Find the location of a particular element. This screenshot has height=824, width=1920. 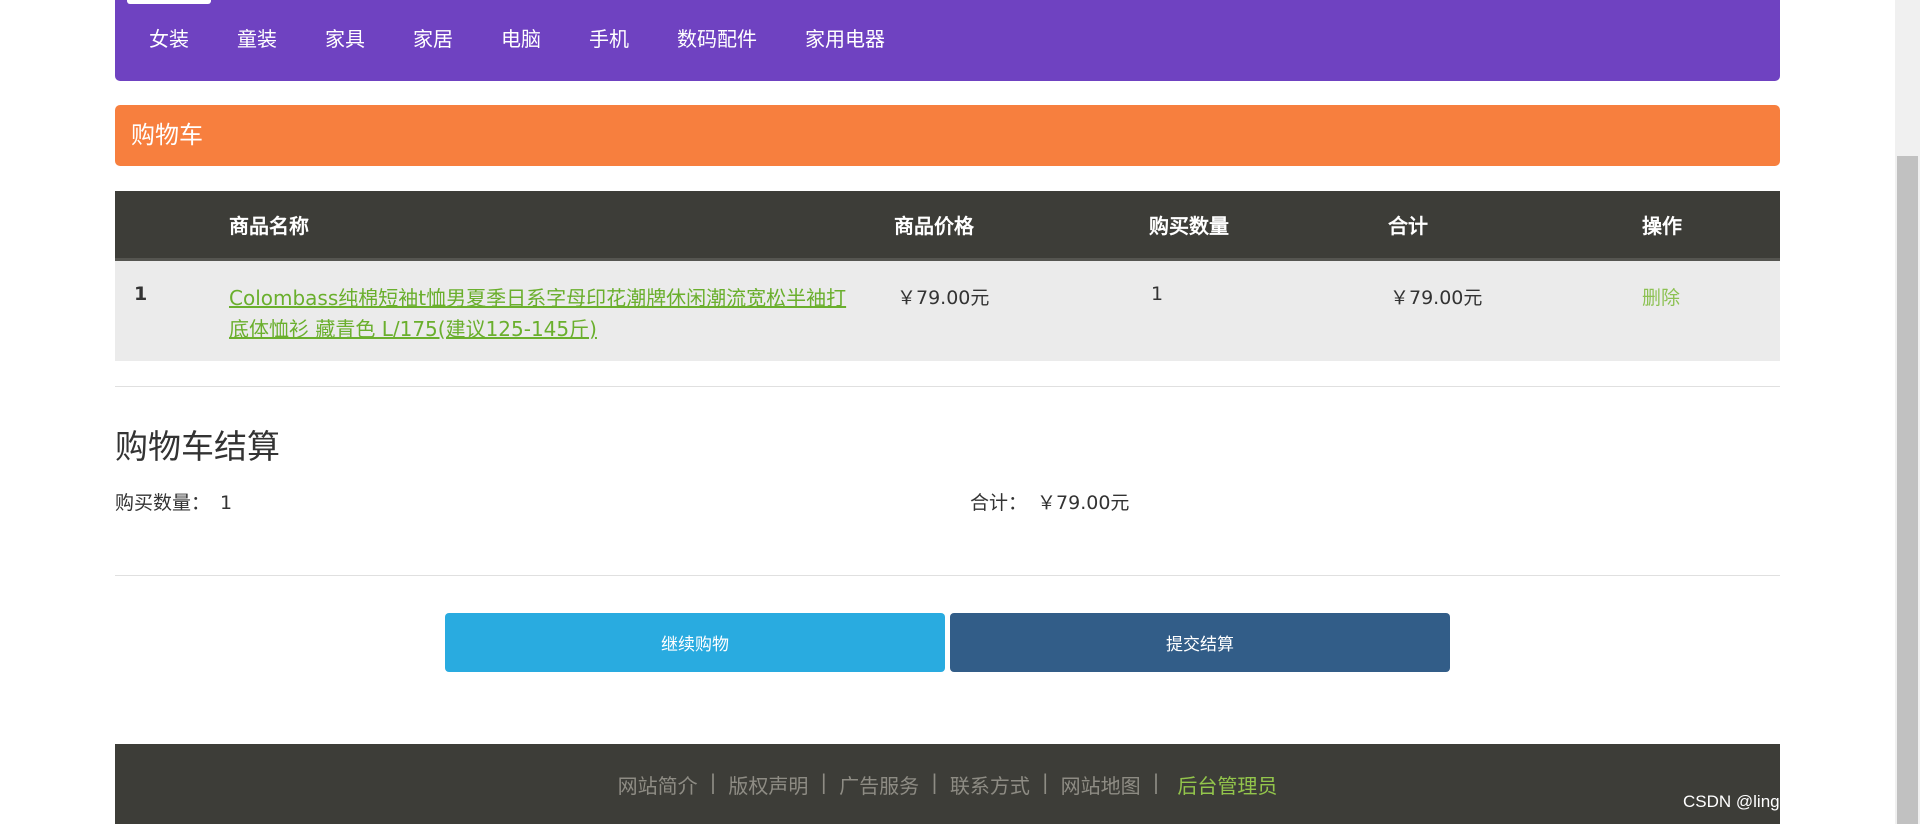

summary-total-label: 合计： is located at coordinates (999, 503).